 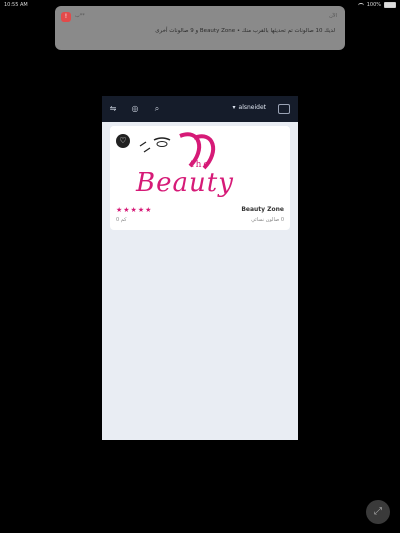 What do you see at coordinates (262, 209) in the screenshot?
I see `salon-name: Beauty Zone` at bounding box center [262, 209].